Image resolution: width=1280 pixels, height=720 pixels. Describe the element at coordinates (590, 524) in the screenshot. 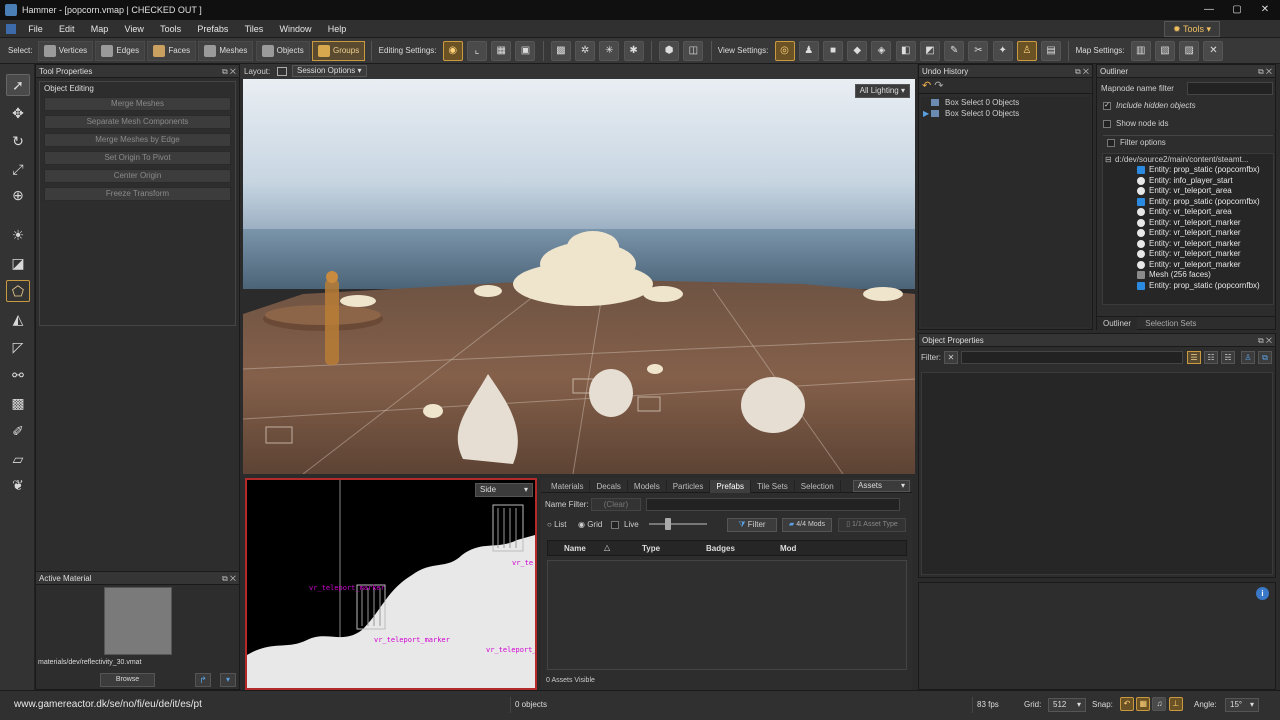

I see `grid-radio: ◉ Grid` at that location.